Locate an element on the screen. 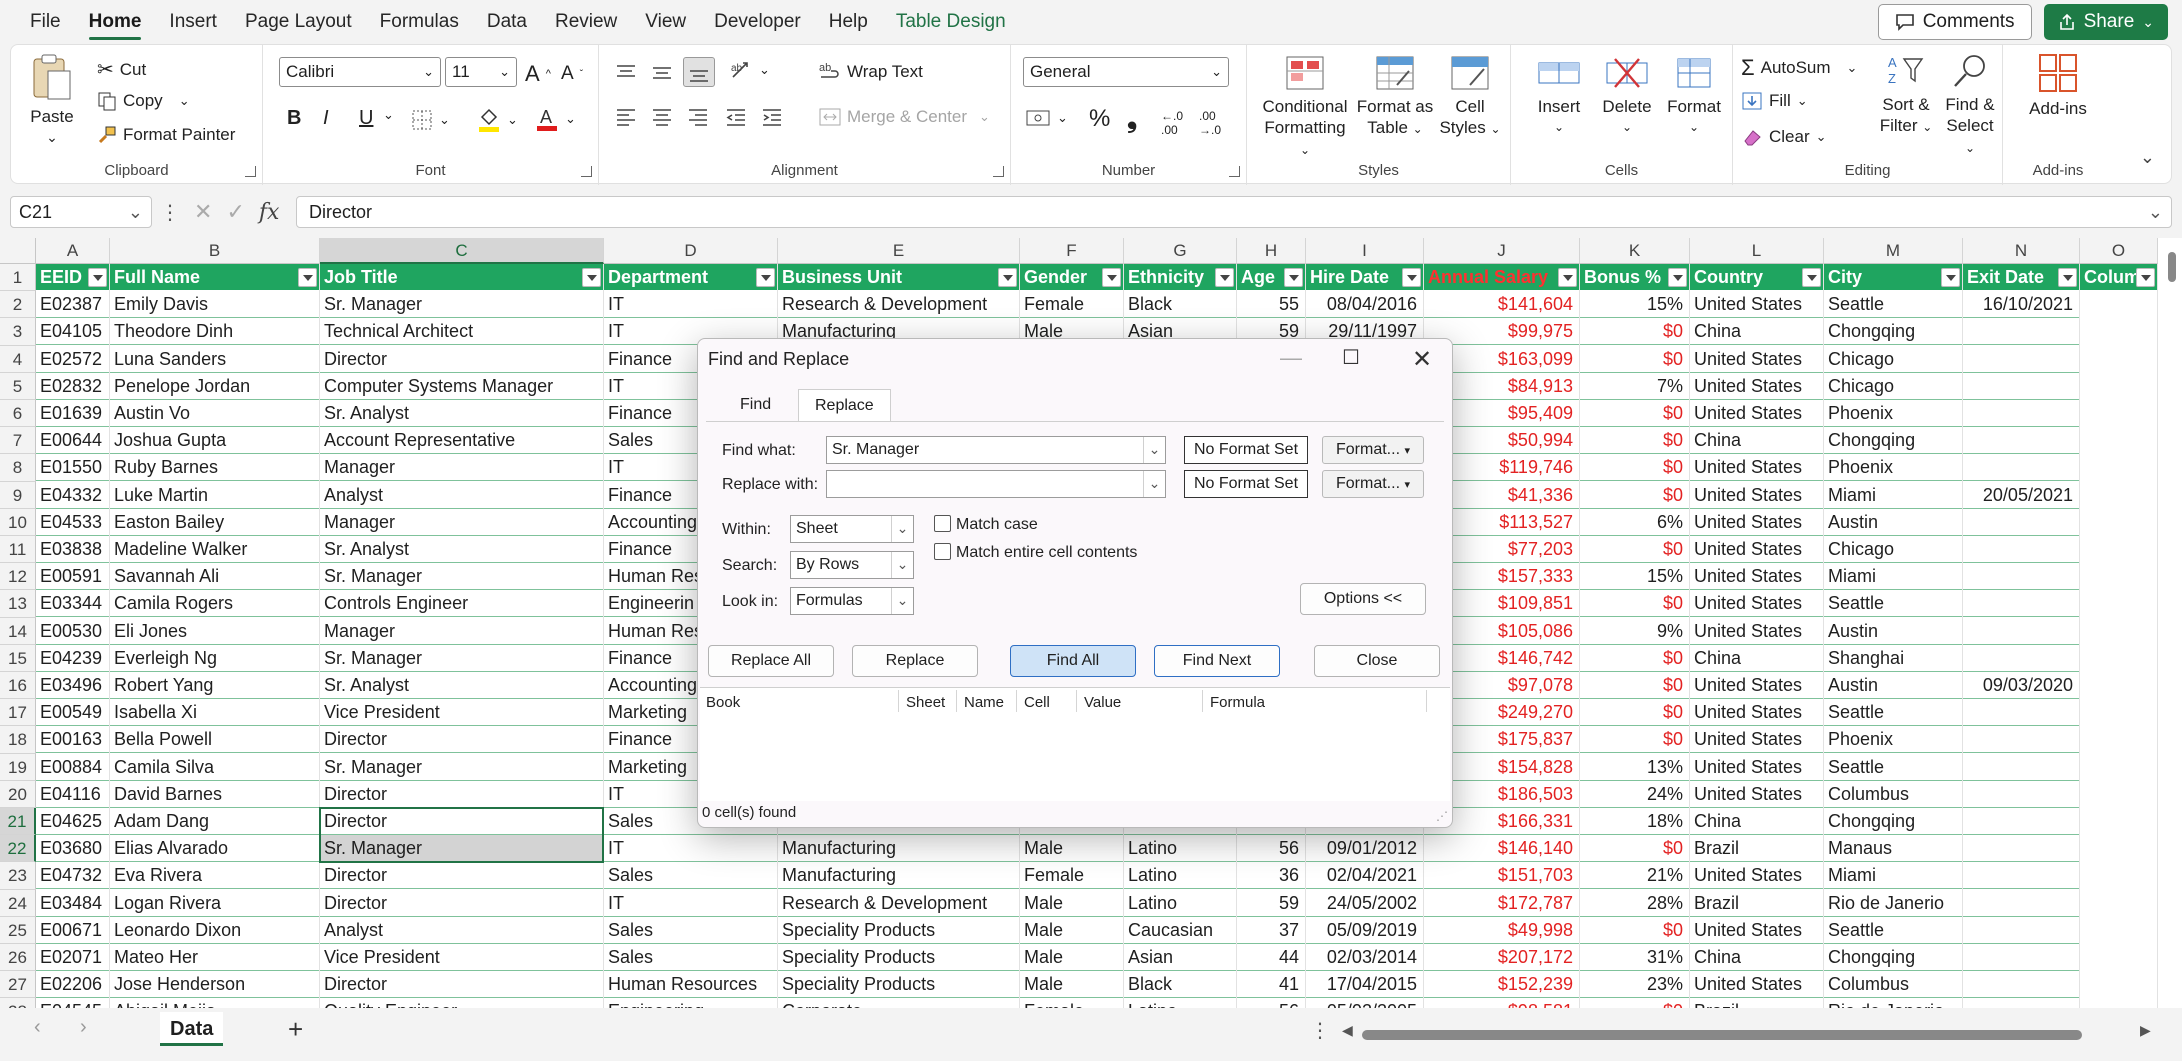  cell-full-name: Leonardo Dixon is located at coordinates (214, 930).